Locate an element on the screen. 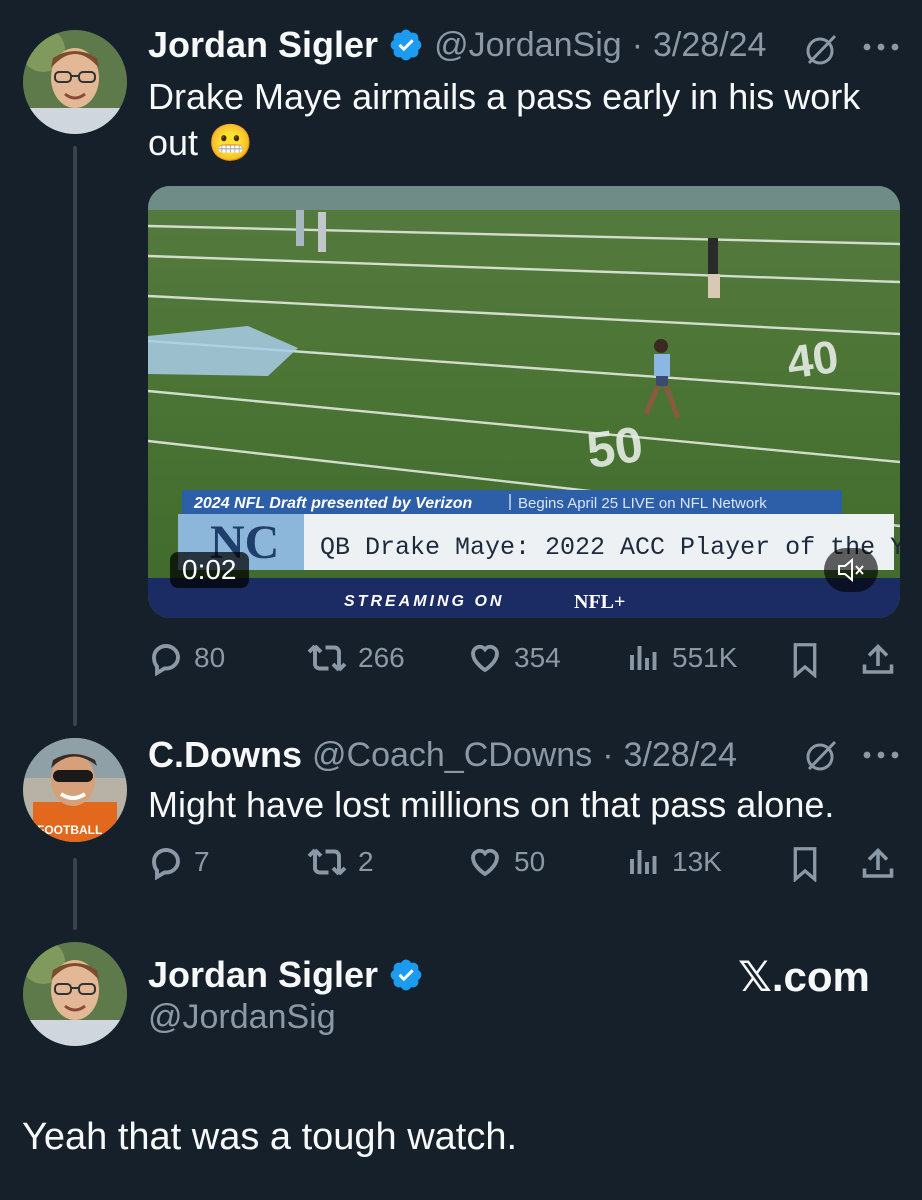 This screenshot has width=922, height=1200. like-button: 354 is located at coordinates (513, 658).